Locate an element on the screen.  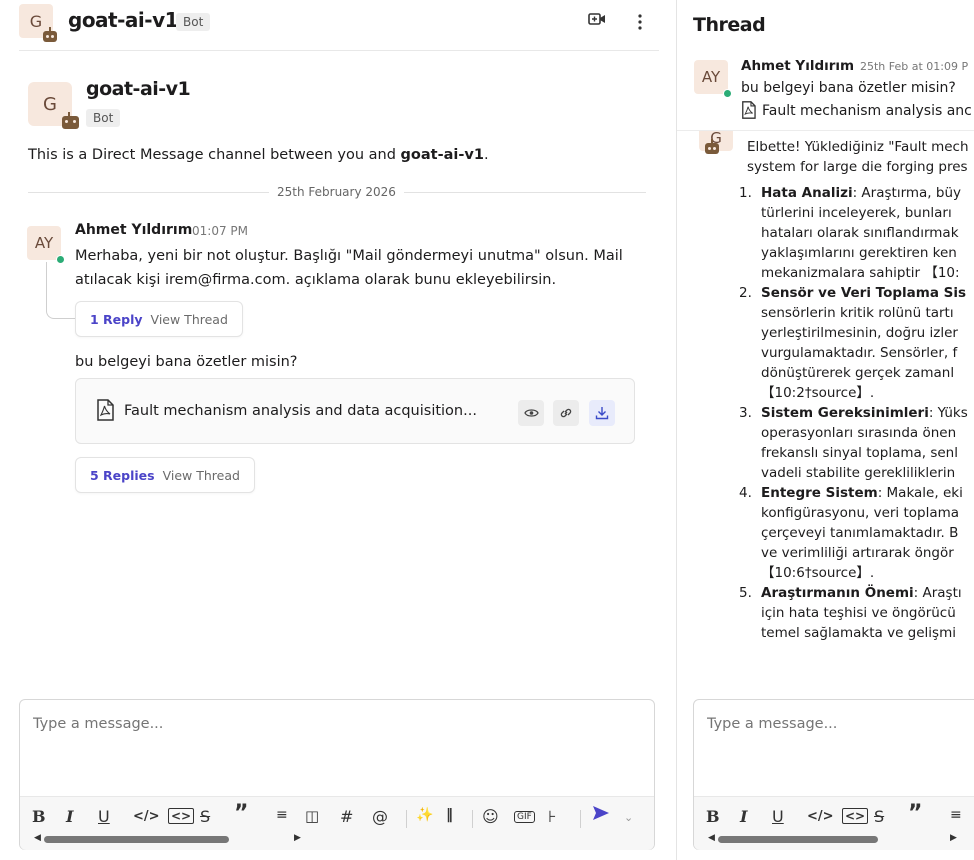
gif-icon: GIF is located at coordinates (524, 817).